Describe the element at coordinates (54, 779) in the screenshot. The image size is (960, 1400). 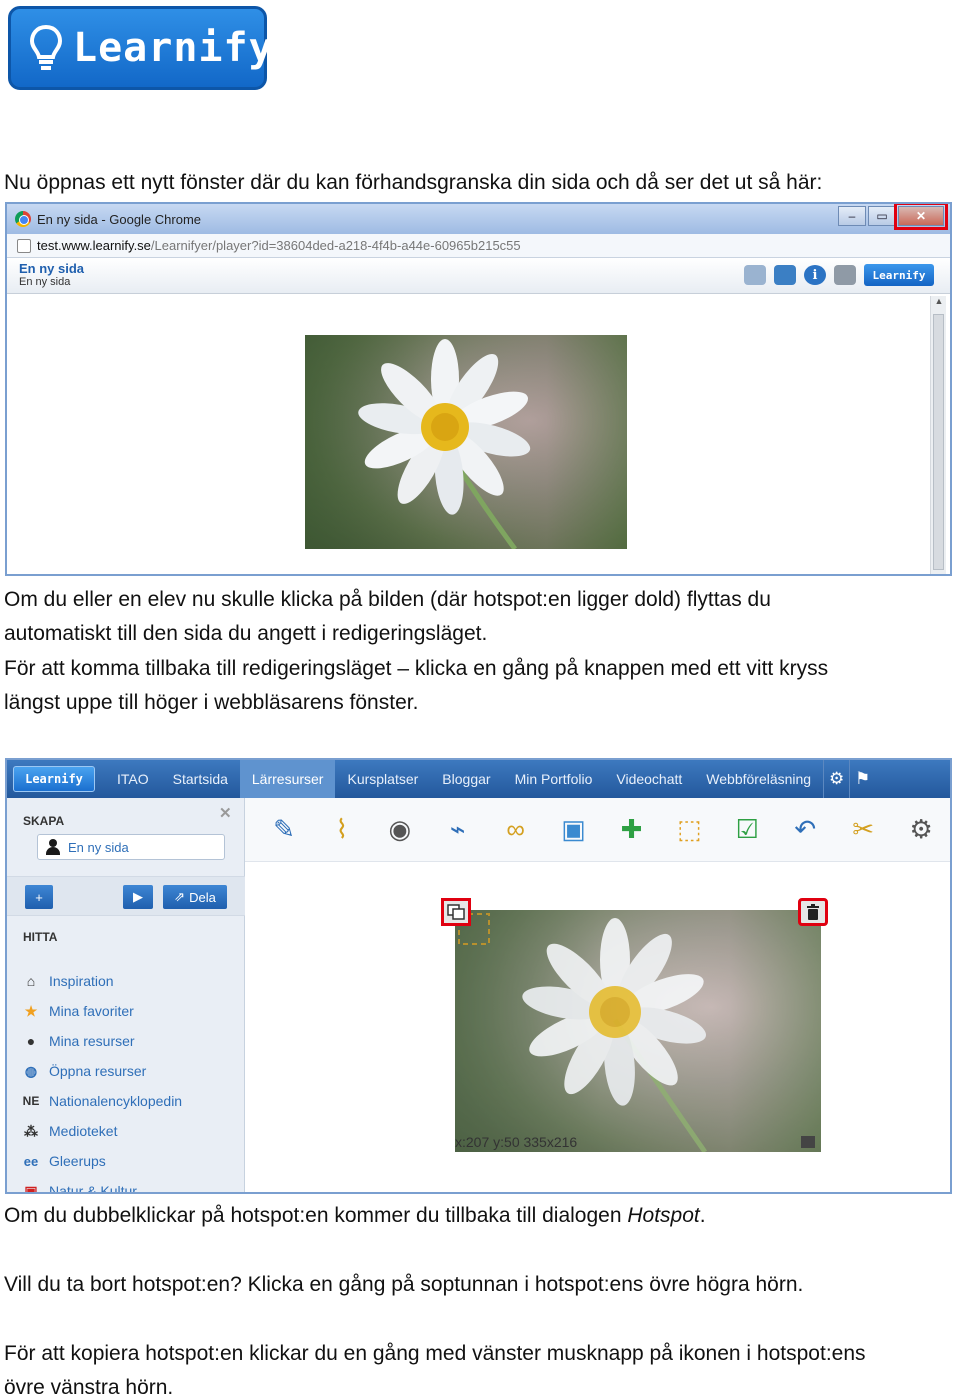
I see `nav-learnify-logo: Learnify` at that location.